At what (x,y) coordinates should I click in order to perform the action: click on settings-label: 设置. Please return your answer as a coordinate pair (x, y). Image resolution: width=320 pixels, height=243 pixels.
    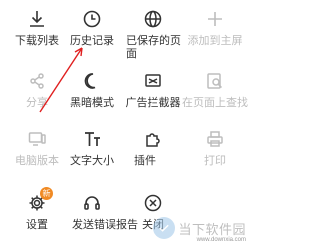
    Looking at the image, I should click on (37, 225).